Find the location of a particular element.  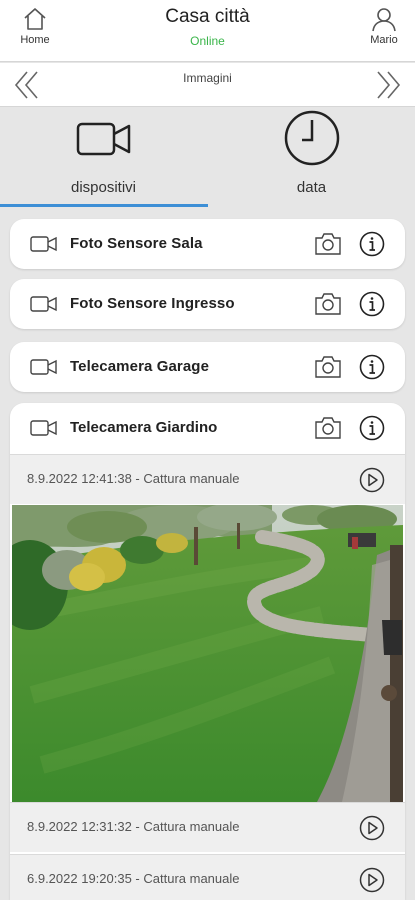

app-header: Home Casa città Online Mario is located at coordinates (207, 31).